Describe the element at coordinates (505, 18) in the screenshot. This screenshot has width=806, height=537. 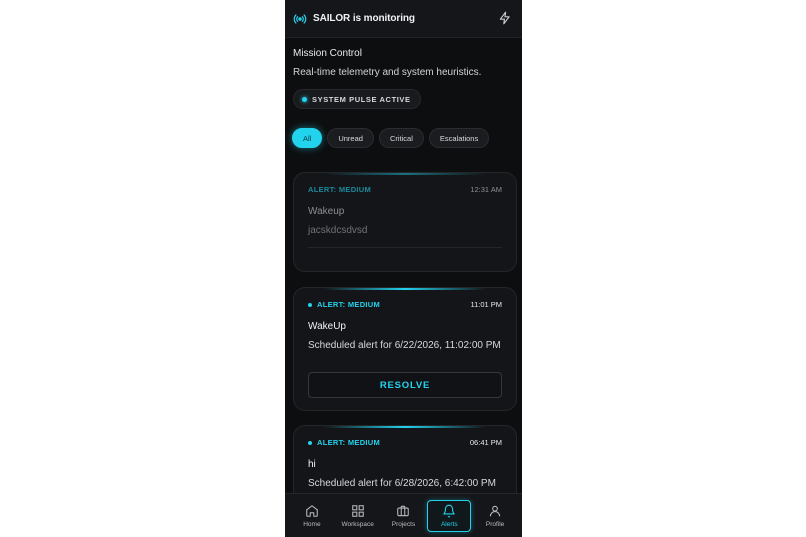
I see `lightning-icon` at that location.